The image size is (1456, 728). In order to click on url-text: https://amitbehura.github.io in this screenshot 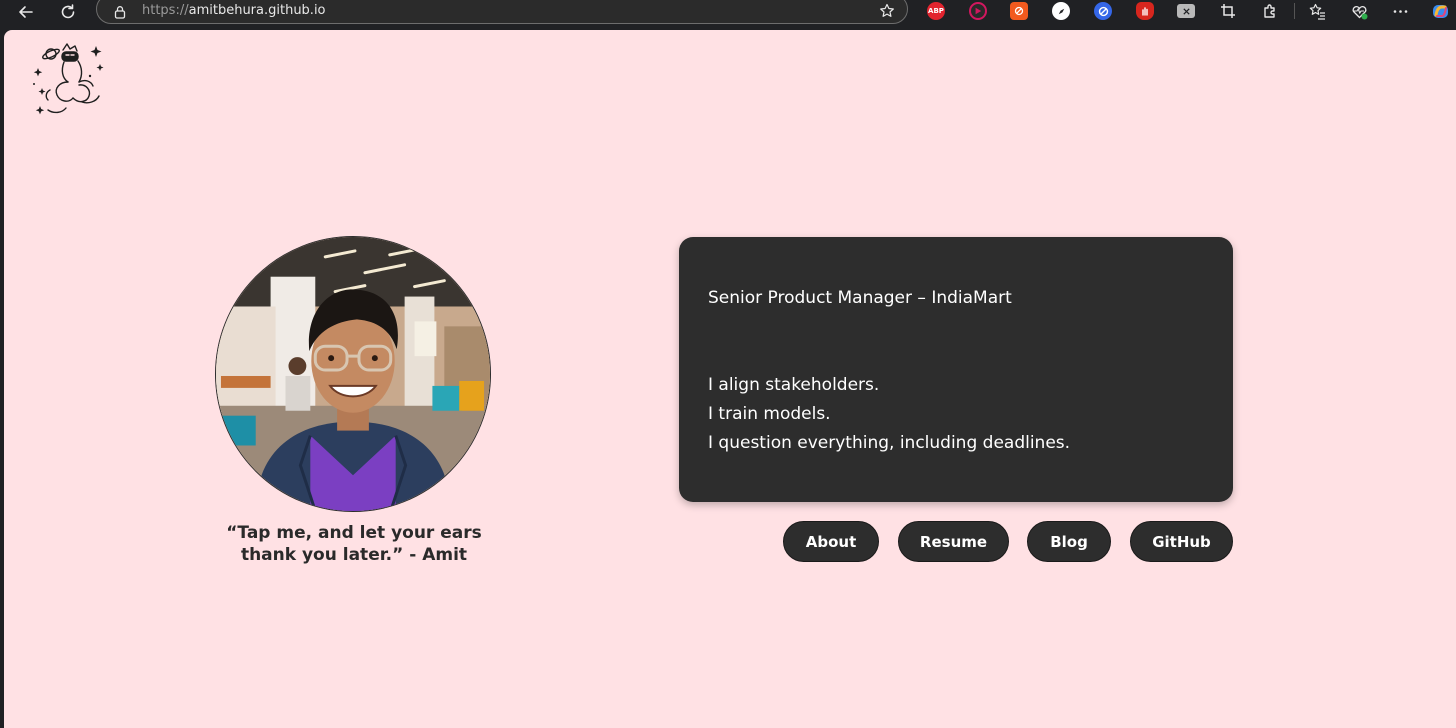, I will do `click(234, 10)`.